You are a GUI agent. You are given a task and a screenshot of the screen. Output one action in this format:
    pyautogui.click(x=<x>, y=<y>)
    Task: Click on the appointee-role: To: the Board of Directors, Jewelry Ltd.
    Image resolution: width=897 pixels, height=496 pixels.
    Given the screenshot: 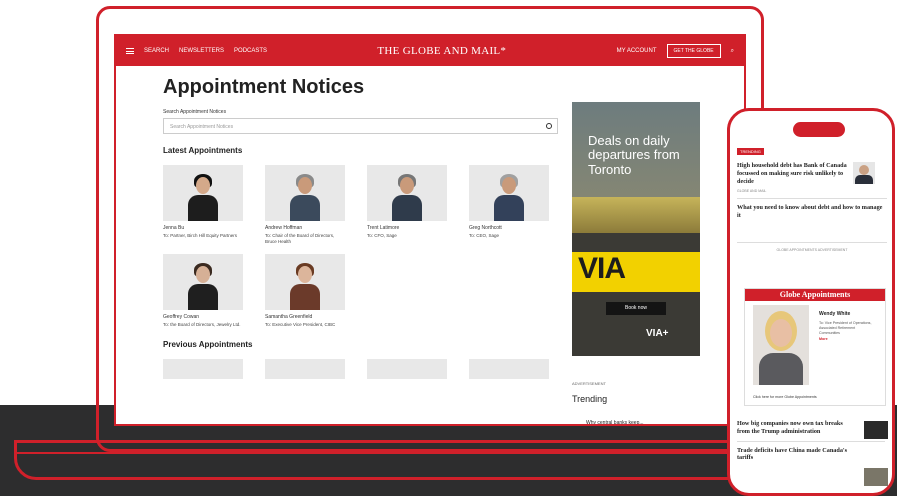 What is the action you would take?
    pyautogui.click(x=202, y=324)
    